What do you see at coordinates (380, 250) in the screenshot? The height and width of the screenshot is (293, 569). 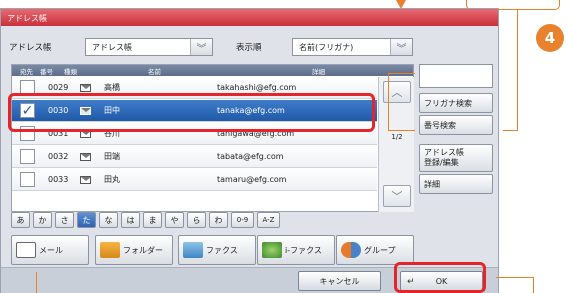 I see `group-filter-label: グループ` at bounding box center [380, 250].